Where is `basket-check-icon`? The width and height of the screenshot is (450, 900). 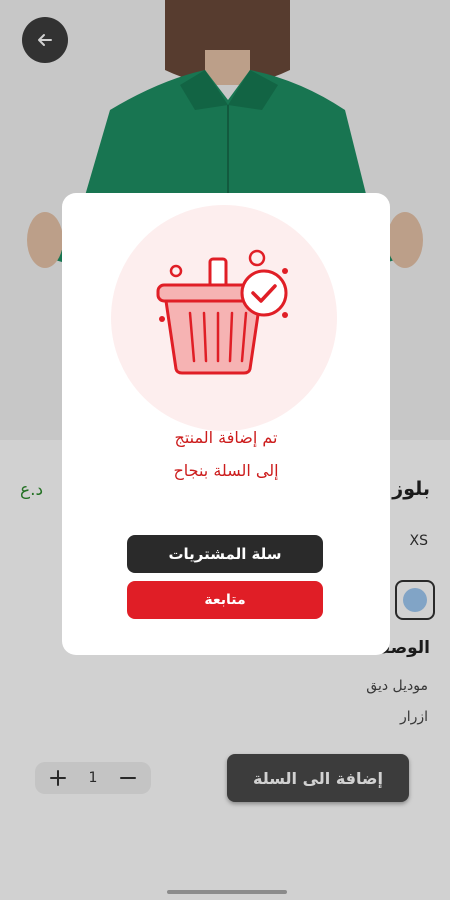 basket-check-icon is located at coordinates (222, 312).